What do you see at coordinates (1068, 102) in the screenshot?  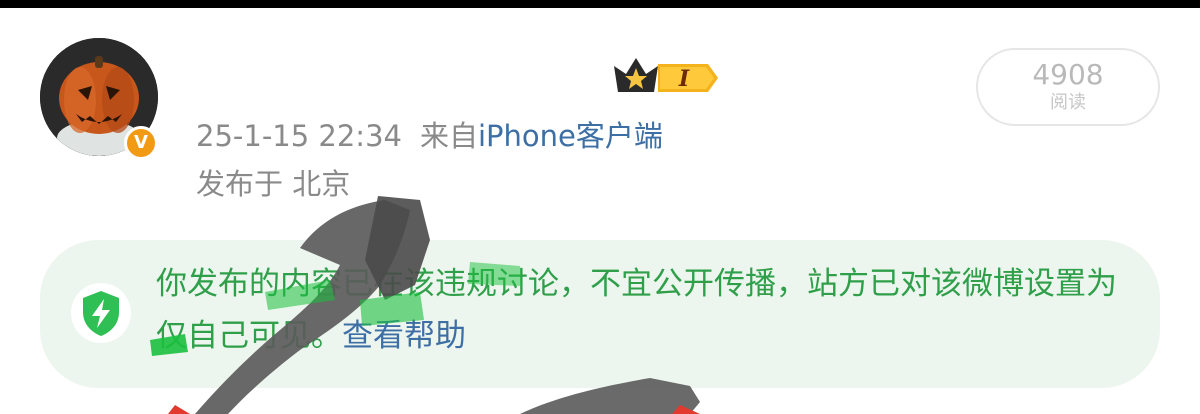 I see `read-label: 阅读` at bounding box center [1068, 102].